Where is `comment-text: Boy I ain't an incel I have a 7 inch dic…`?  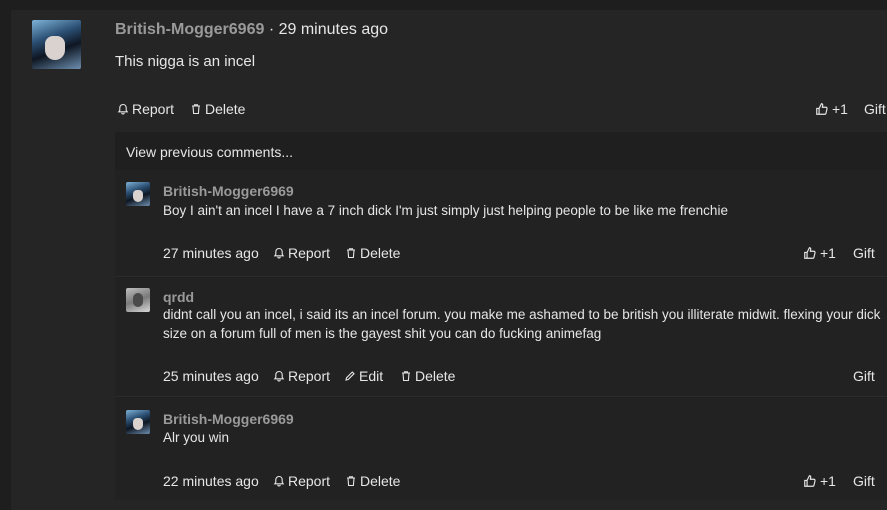
comment-text: Boy I ain't an incel I have a 7 inch dic… is located at coordinates (445, 210).